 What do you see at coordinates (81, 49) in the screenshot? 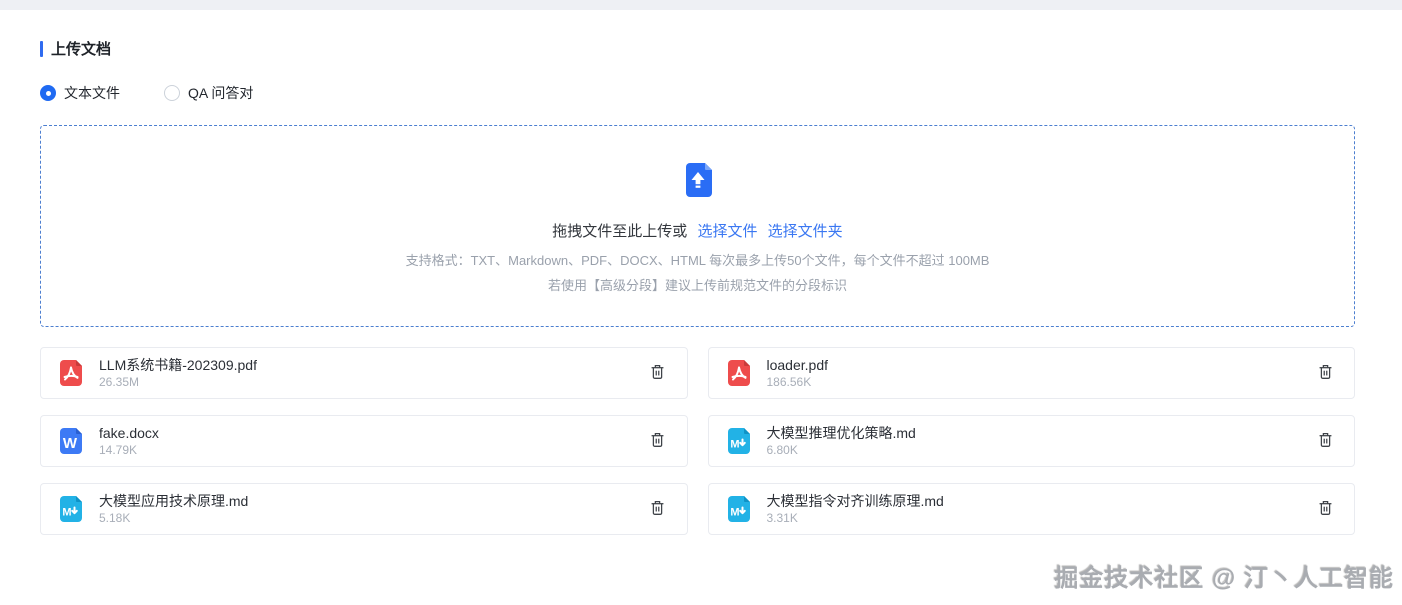
I see `page-title-text: 上传文档` at bounding box center [81, 49].